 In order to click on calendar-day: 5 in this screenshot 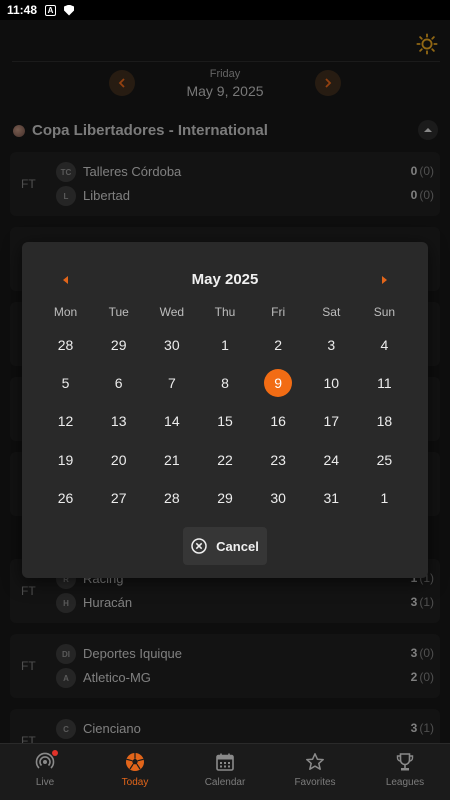, I will do `click(65, 383)`.